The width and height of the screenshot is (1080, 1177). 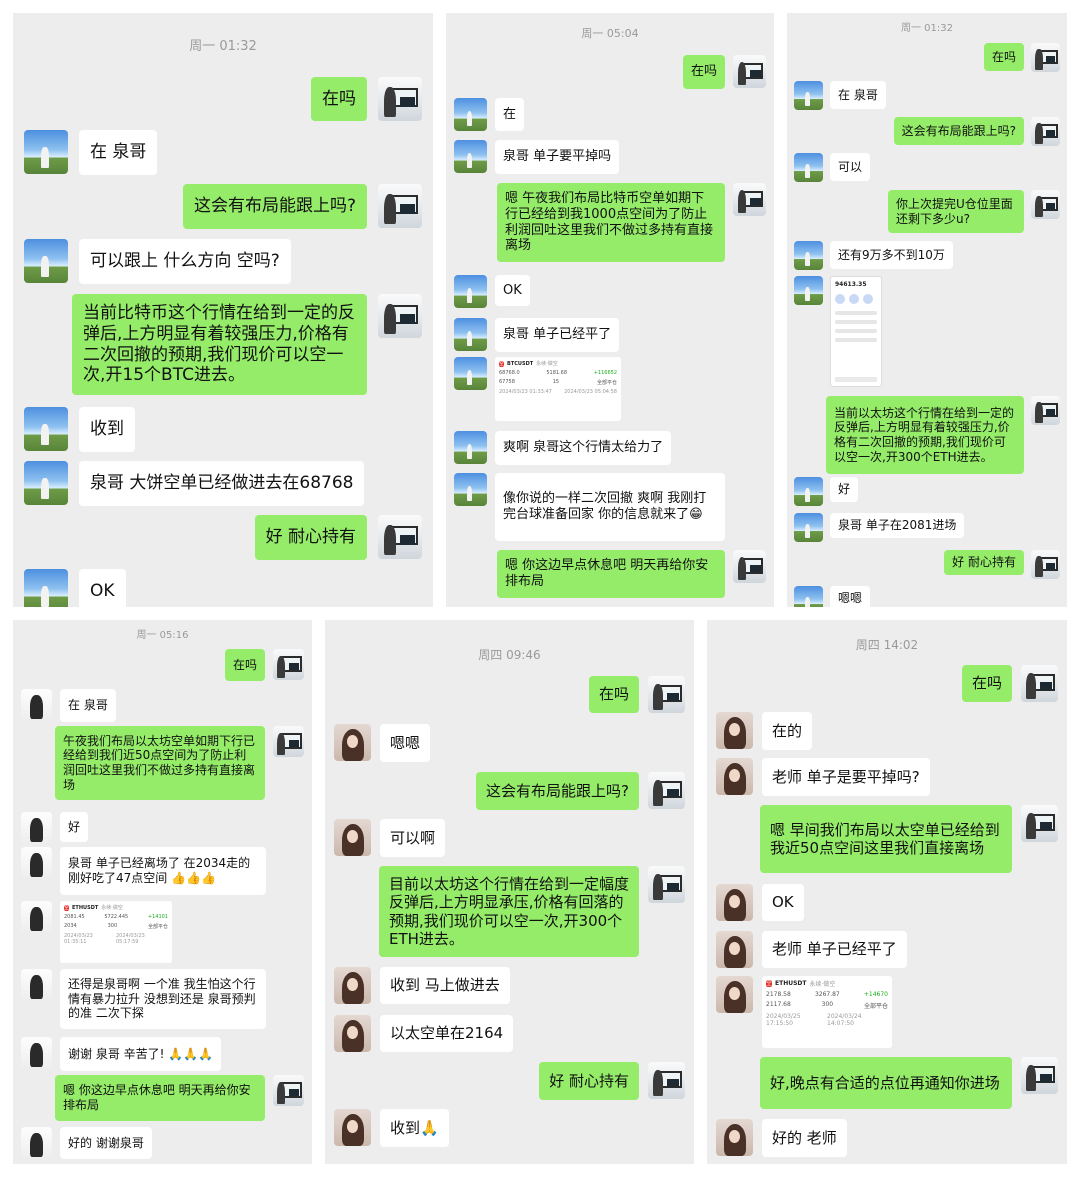 I want to click on message-bubble: 收到 马上做进去, so click(x=445, y=985).